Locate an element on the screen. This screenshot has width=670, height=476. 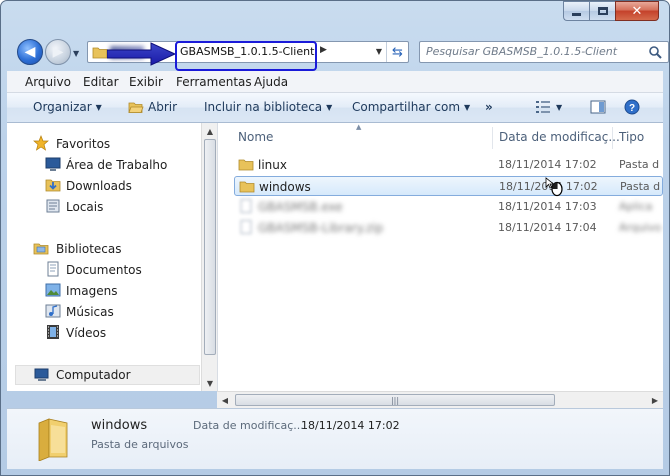
nav-documents: Documentos is located at coordinates (104, 270).